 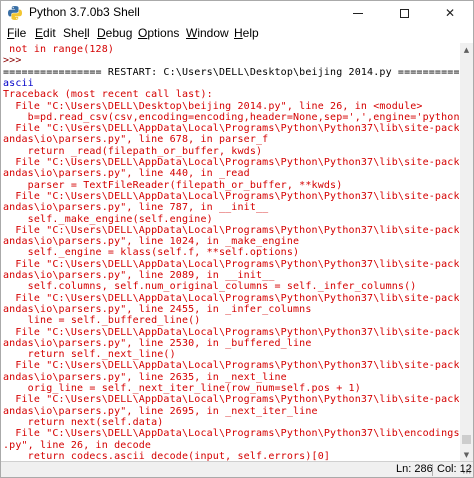 I want to click on maximize-button, so click(x=404, y=13).